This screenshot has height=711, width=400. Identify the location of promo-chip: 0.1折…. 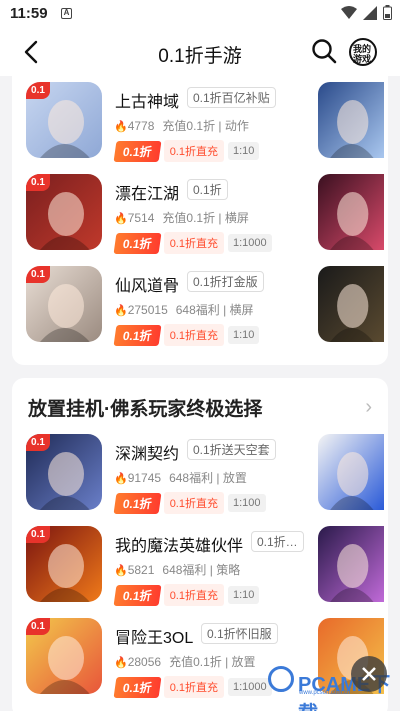
(277, 541).